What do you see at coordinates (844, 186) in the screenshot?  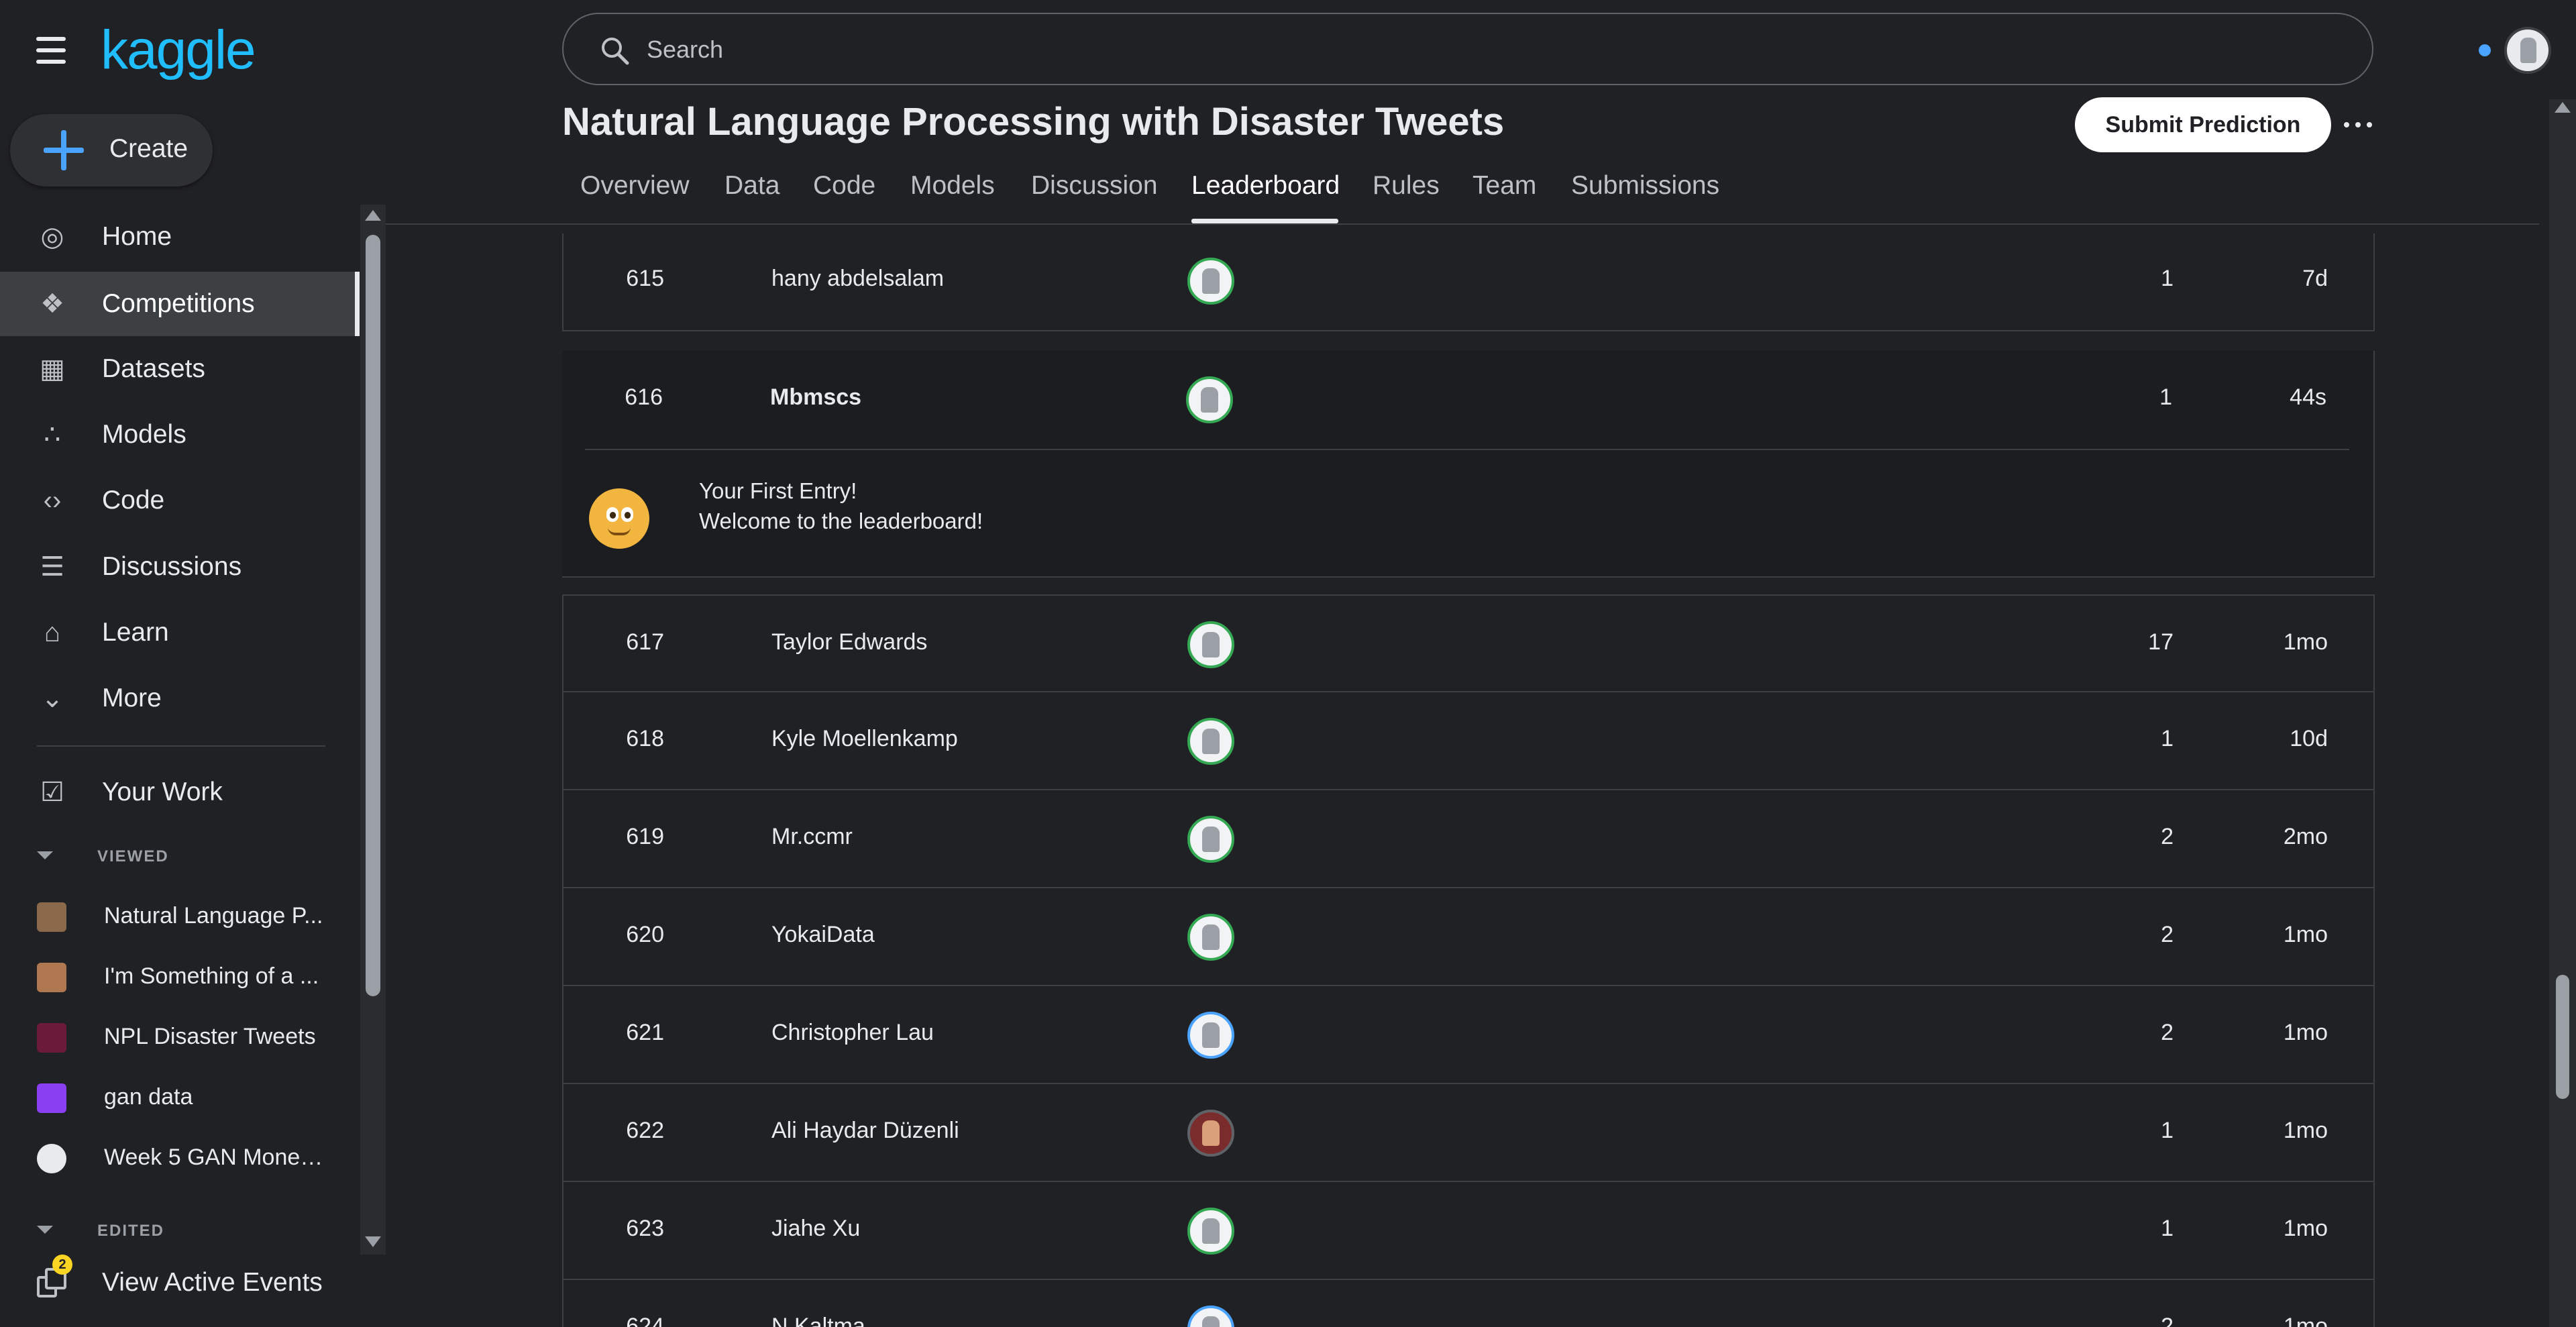 I see `tab-code: Code` at bounding box center [844, 186].